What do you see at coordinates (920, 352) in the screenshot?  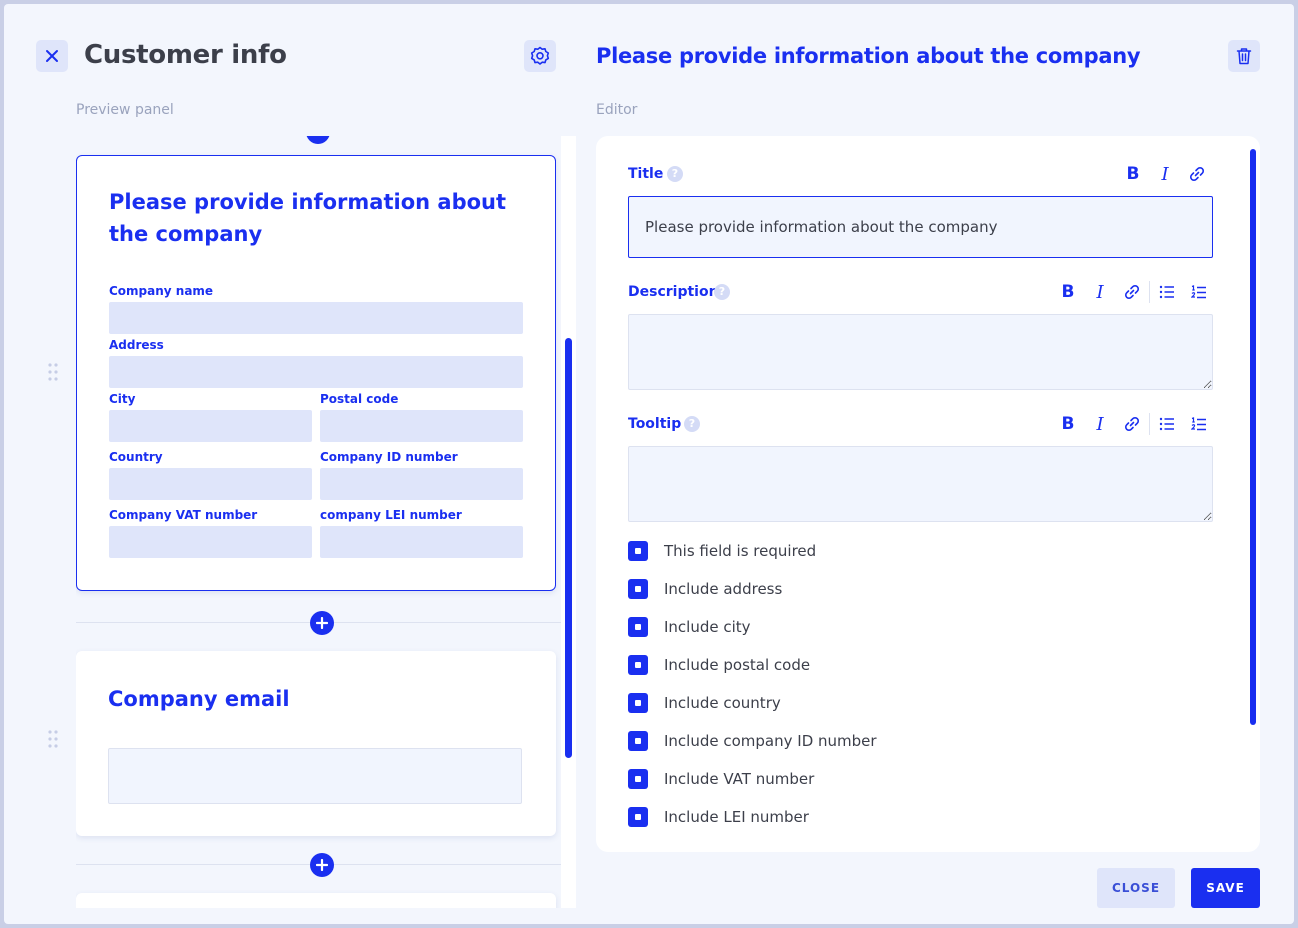 I see `description-textarea` at bounding box center [920, 352].